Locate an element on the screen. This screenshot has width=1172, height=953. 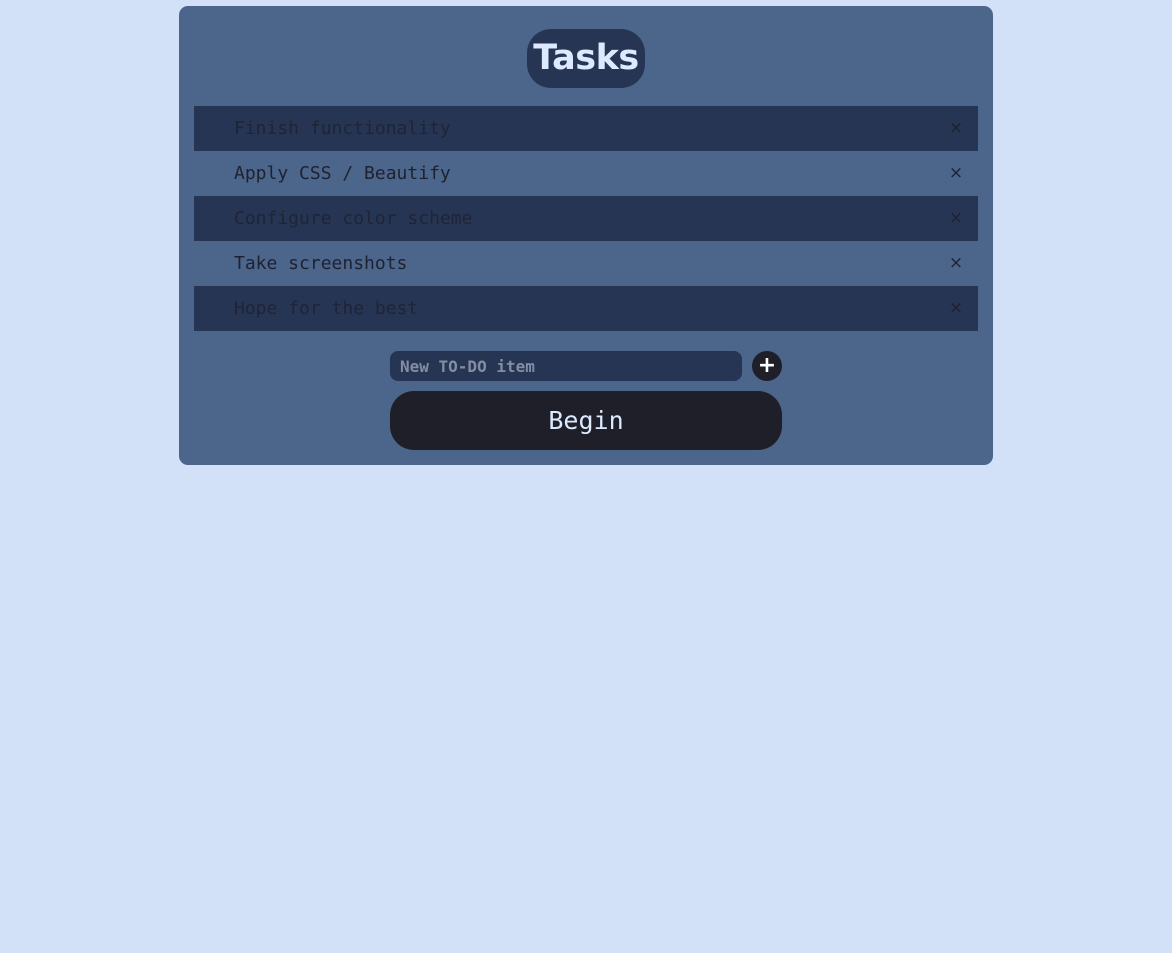
begin-button: Begin is located at coordinates (586, 420).